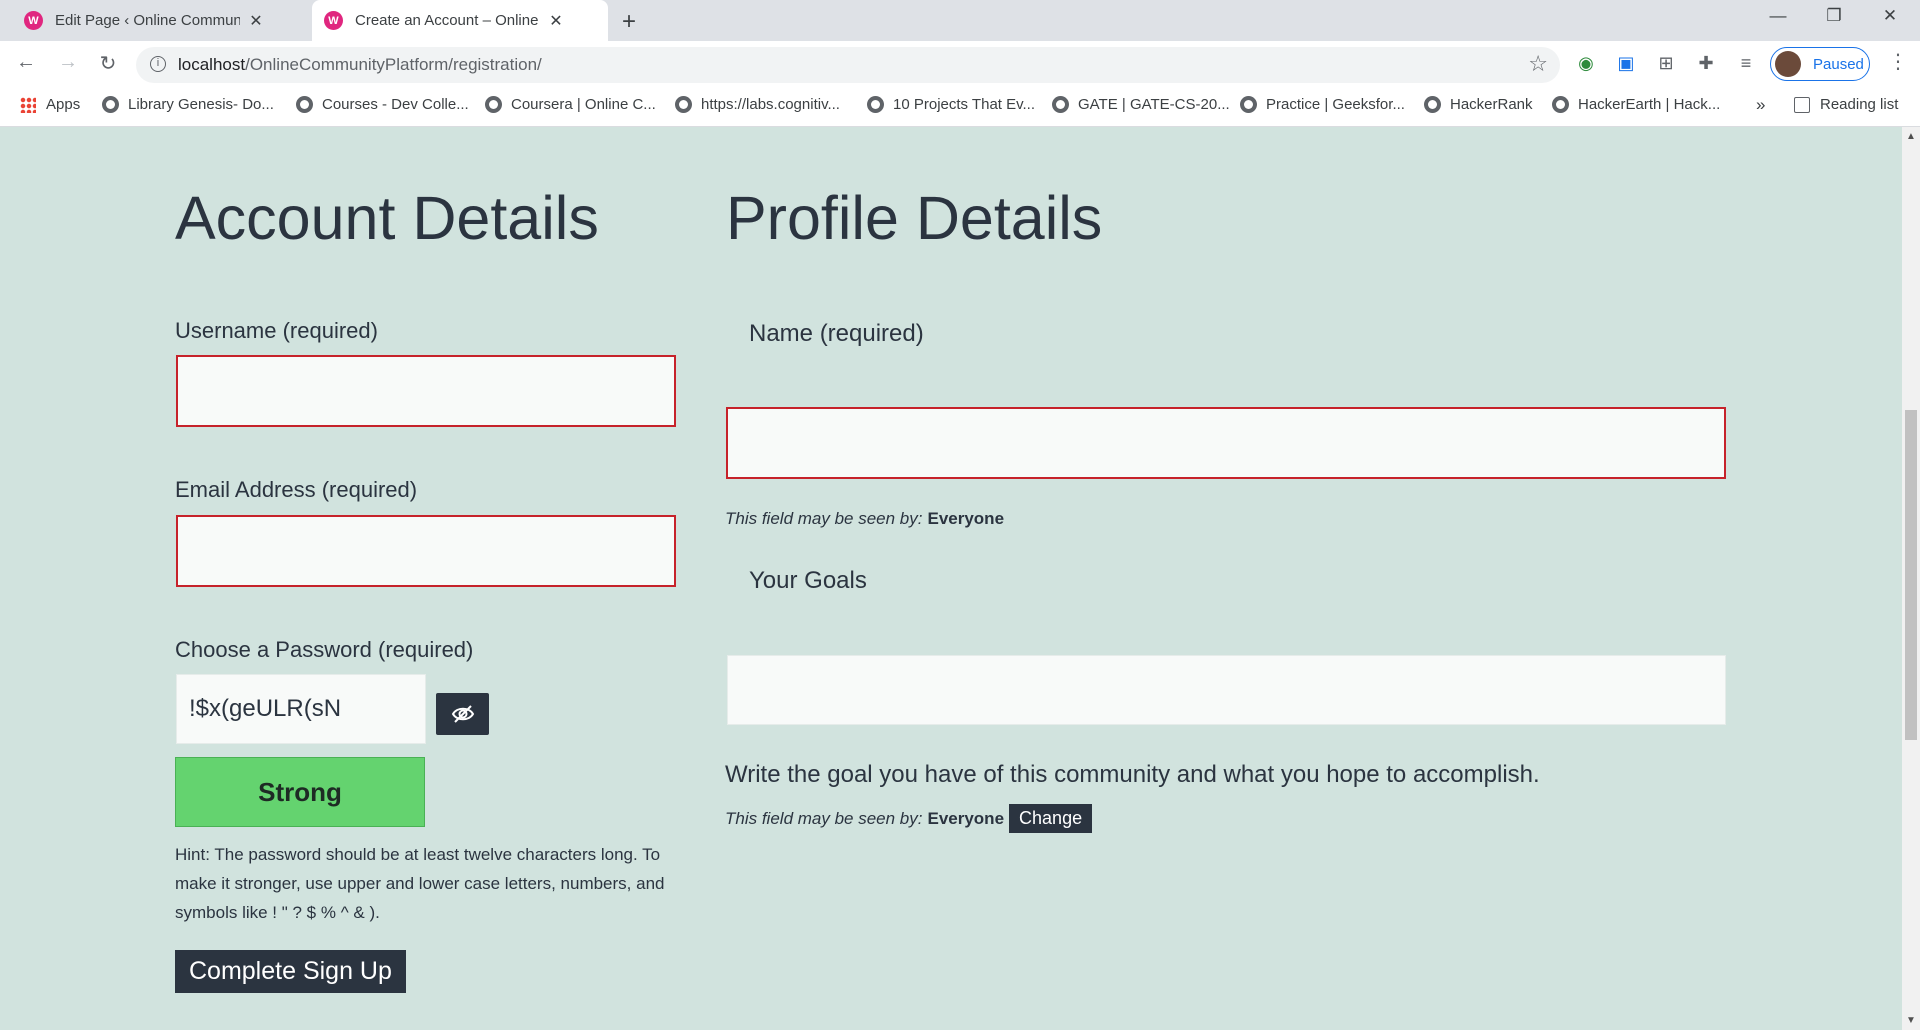 The image size is (1920, 1030). What do you see at coordinates (1788, 64) in the screenshot?
I see `avatar` at bounding box center [1788, 64].